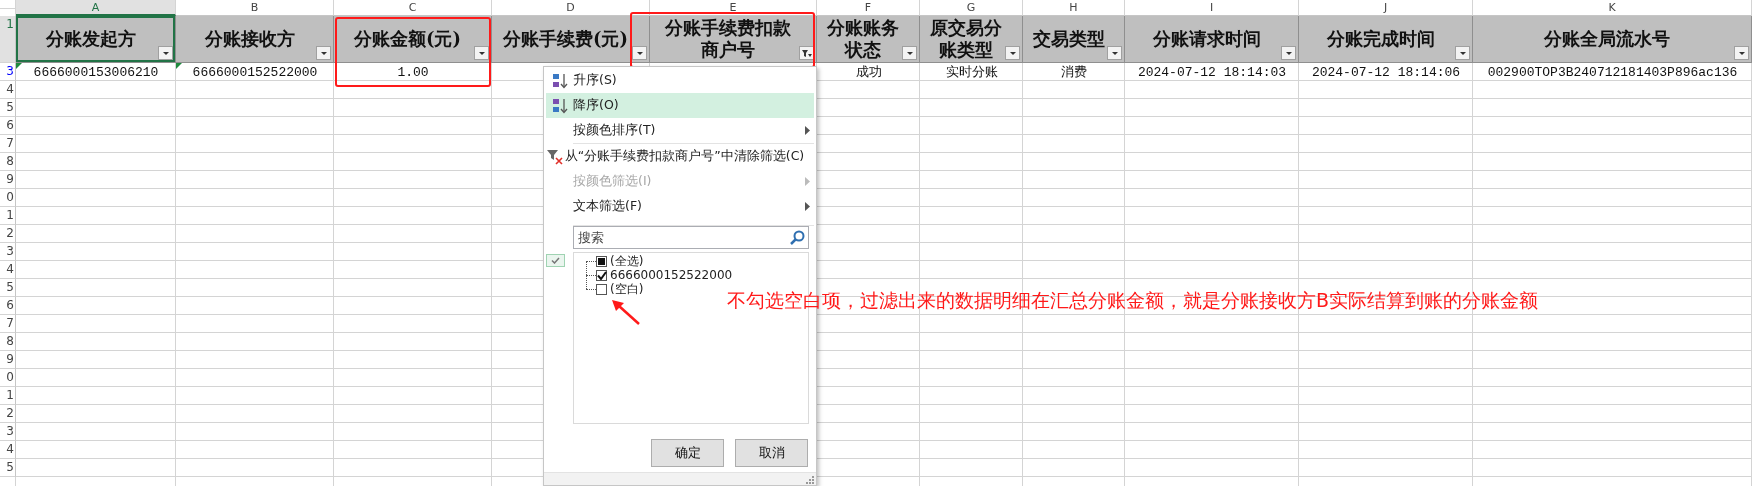 The width and height of the screenshot is (1752, 486). What do you see at coordinates (8, 39) in the screenshot?
I see `row-number: 1` at bounding box center [8, 39].